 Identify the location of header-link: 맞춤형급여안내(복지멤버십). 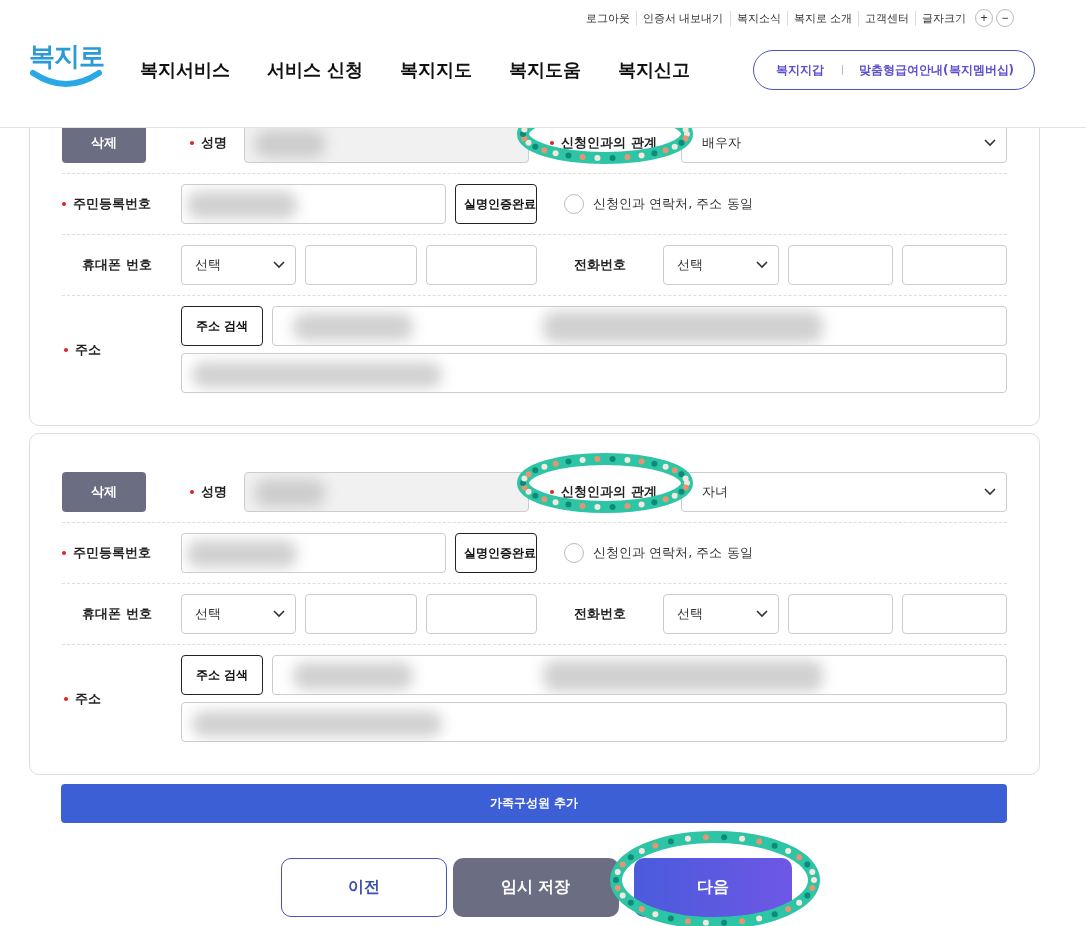
(936, 70).